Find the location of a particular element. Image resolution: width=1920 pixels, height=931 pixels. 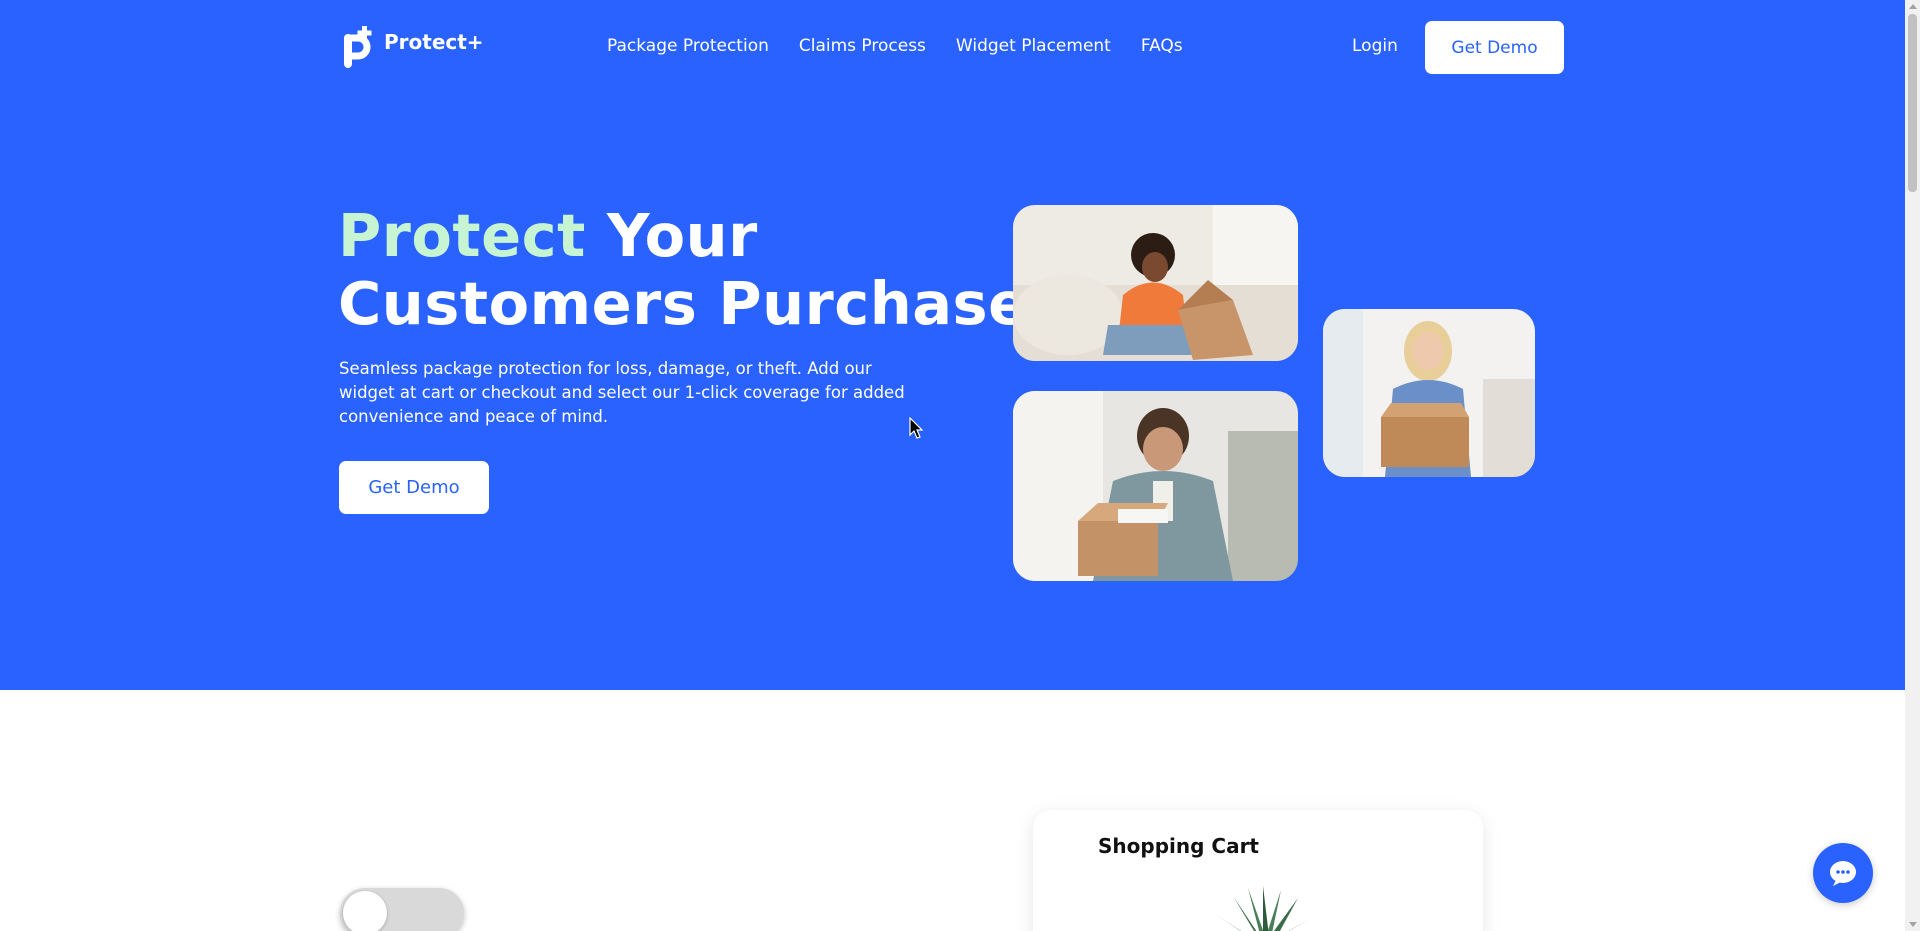

man-opening-box-photo is located at coordinates (1155, 486).